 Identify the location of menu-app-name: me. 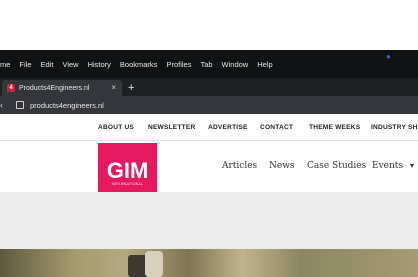
(5, 64).